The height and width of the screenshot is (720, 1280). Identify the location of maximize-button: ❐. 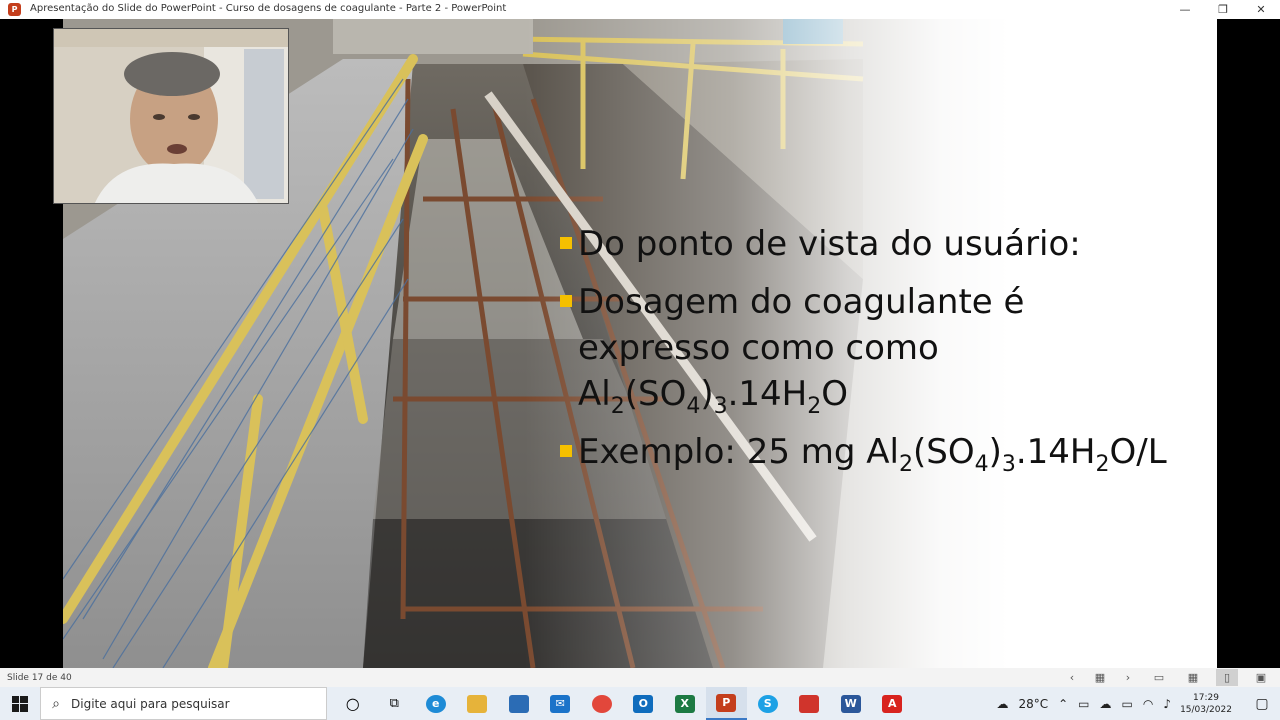
(1223, 9).